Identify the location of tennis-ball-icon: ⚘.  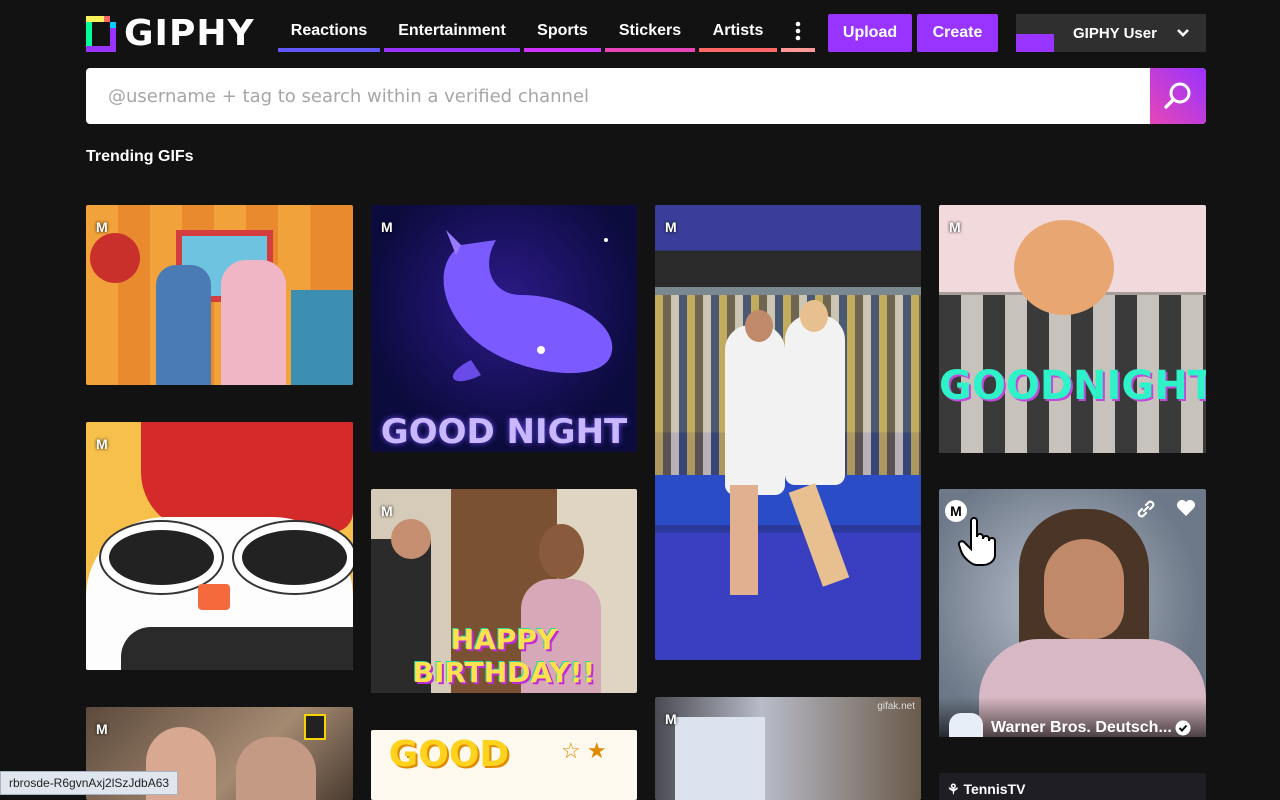
(953, 789).